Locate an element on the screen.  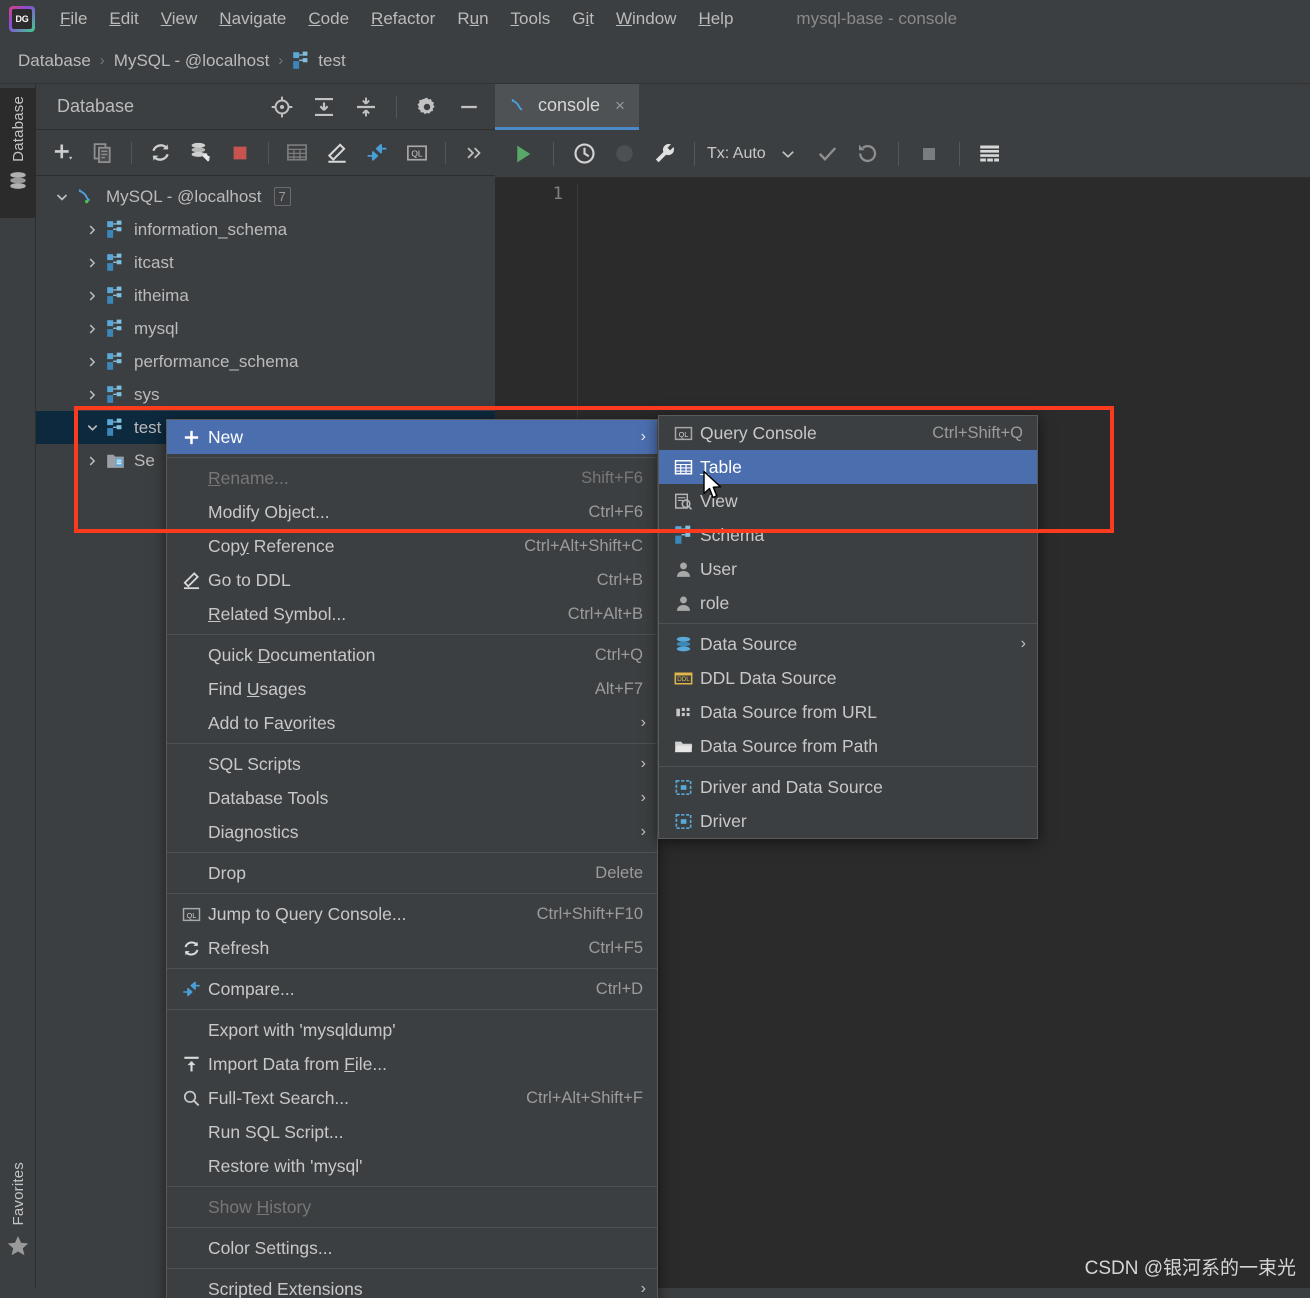
menu-item-rename: Rename... Shift+F6 is located at coordinates (412, 478).